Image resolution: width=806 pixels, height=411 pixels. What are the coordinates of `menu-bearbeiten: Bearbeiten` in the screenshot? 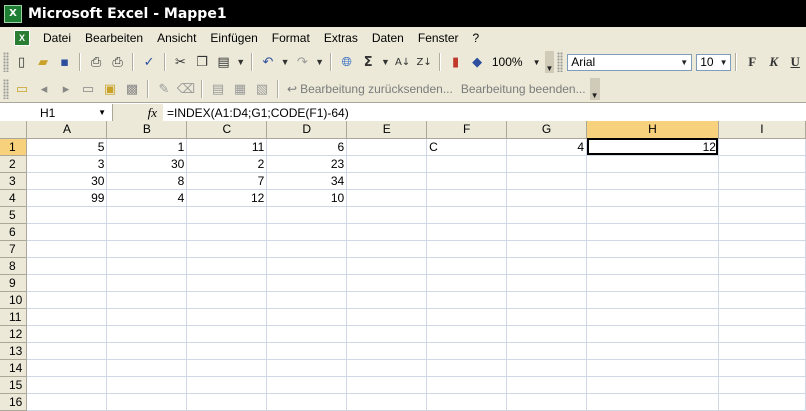 It's located at (114, 38).